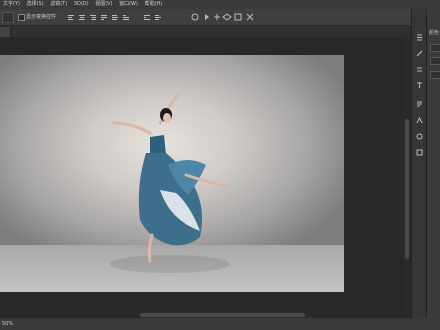 The width and height of the screenshot is (440, 330). Describe the element at coordinates (128, 4) in the screenshot. I see `menu-window: 窗口(W)` at that location.